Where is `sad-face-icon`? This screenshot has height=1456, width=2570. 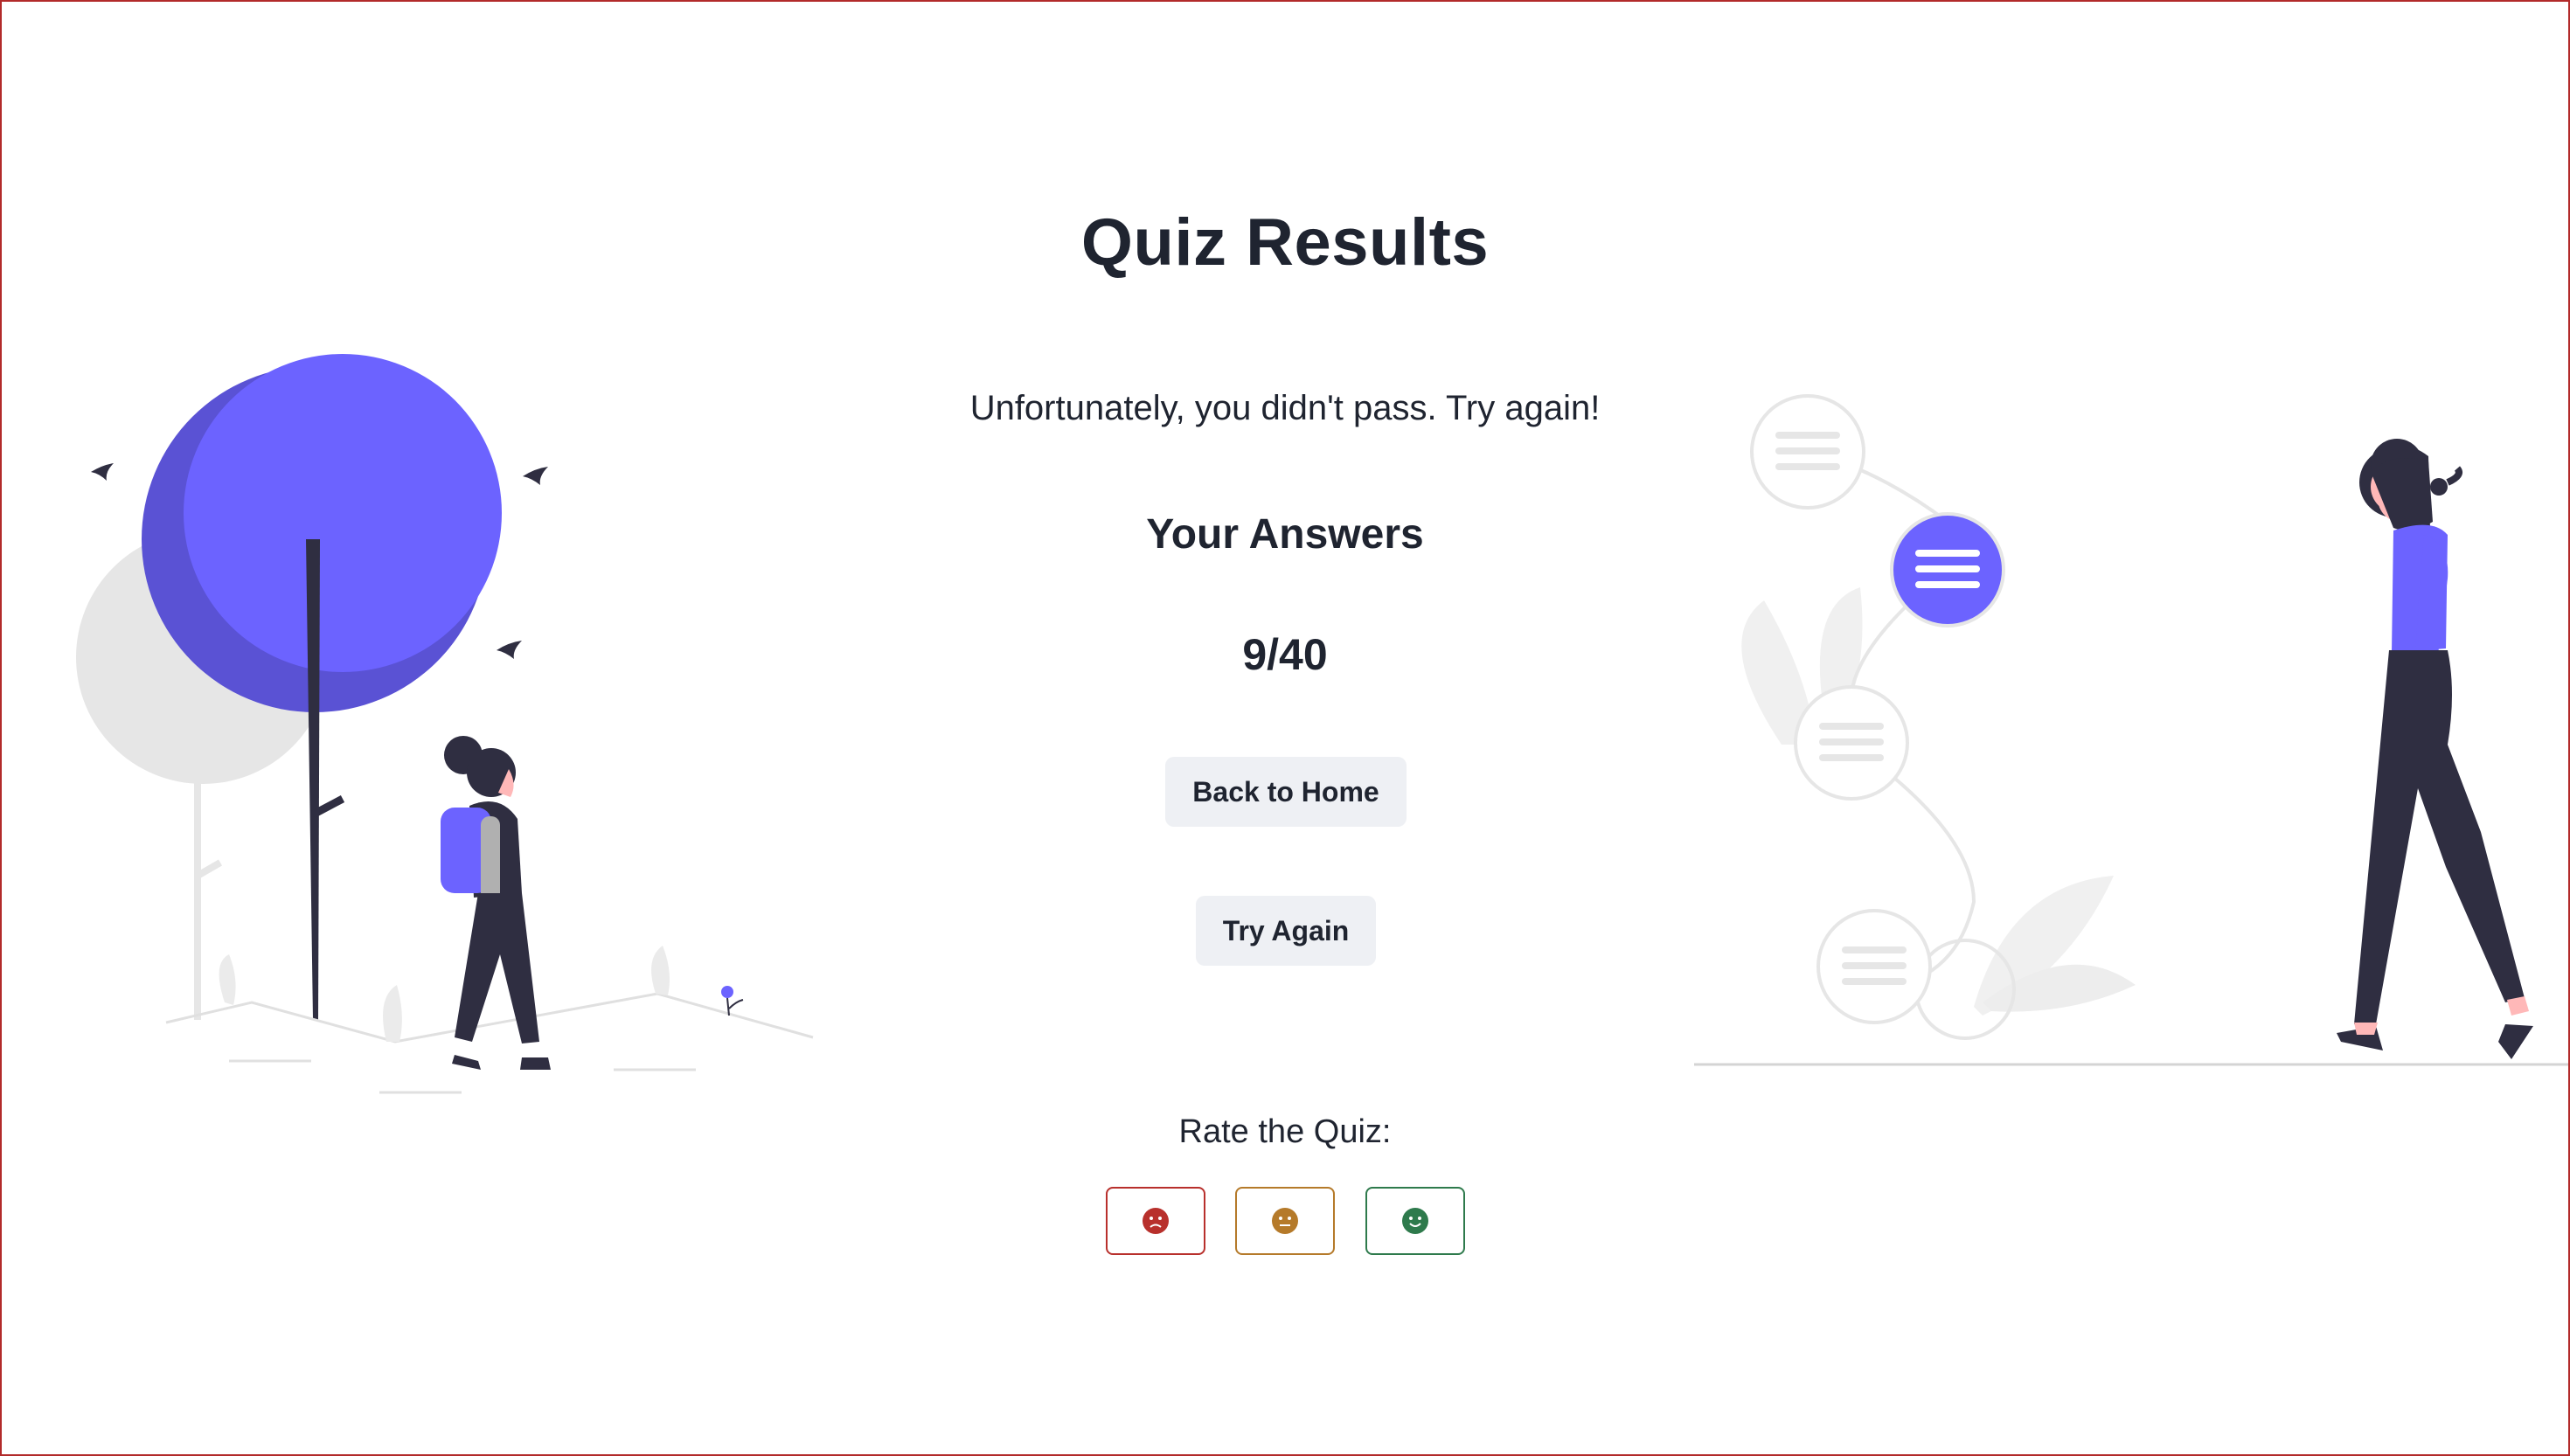
sad-face-icon is located at coordinates (1156, 1221).